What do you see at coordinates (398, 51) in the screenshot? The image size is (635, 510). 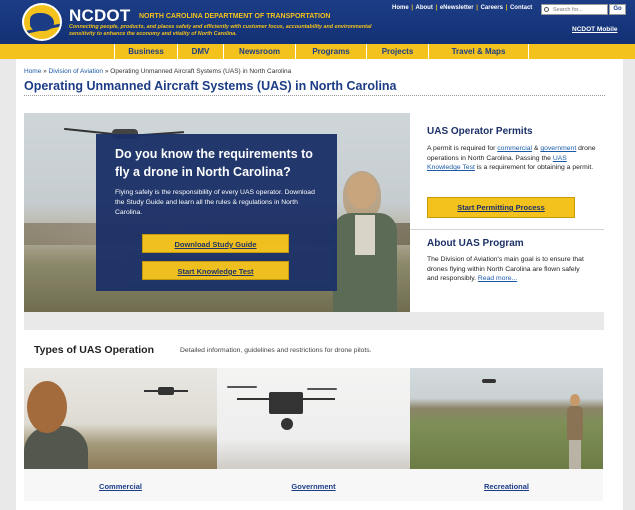 I see `nav-item-projects: Projects` at bounding box center [398, 51].